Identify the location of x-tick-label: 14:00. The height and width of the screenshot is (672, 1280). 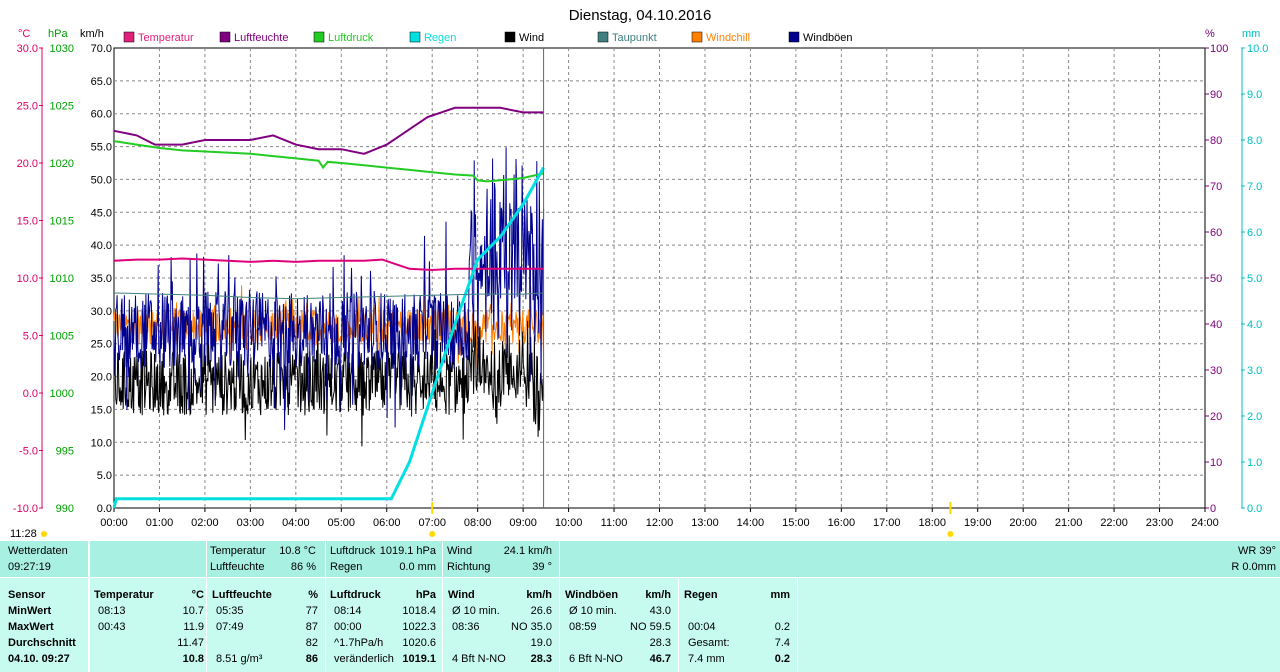
(751, 523).